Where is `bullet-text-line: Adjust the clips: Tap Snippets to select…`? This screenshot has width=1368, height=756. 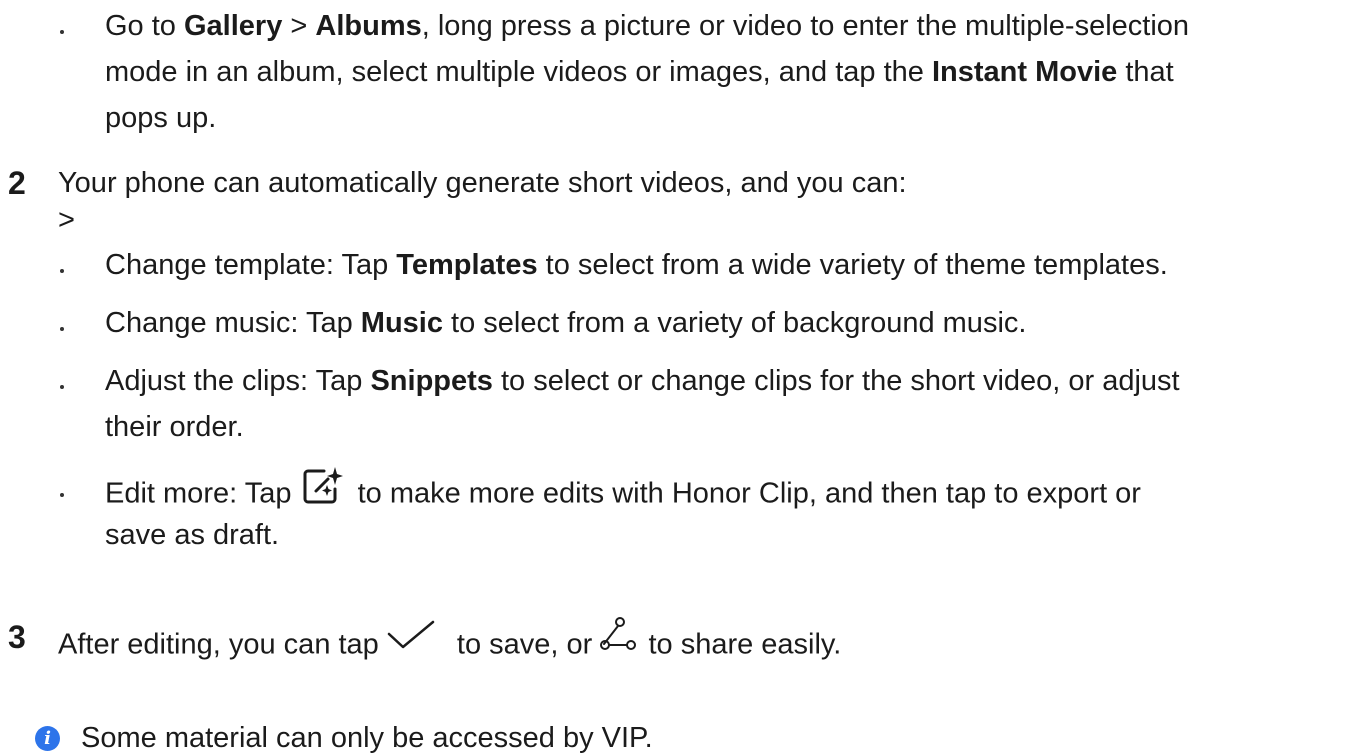
bullet-text-line: Adjust the clips: Tap Snippets to select… is located at coordinates (642, 381).